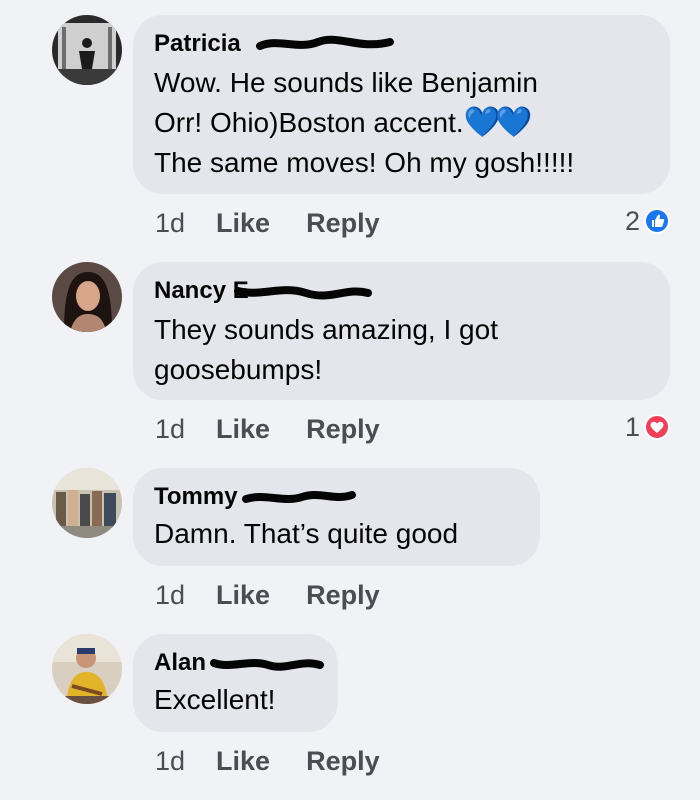 Image resolution: width=700 pixels, height=800 pixels. I want to click on reaction-summary: 1, so click(647, 427).